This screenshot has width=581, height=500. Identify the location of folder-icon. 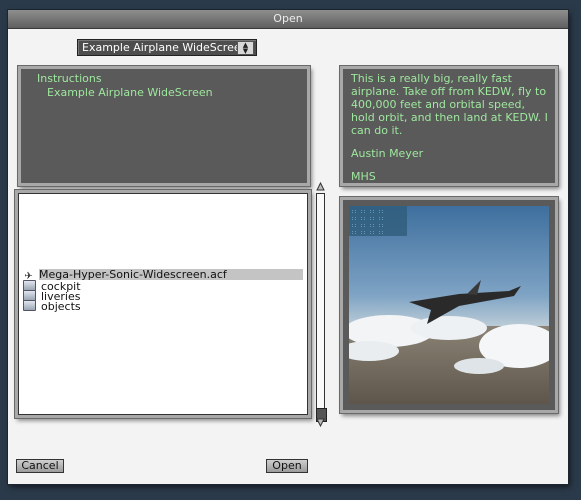
(29, 305).